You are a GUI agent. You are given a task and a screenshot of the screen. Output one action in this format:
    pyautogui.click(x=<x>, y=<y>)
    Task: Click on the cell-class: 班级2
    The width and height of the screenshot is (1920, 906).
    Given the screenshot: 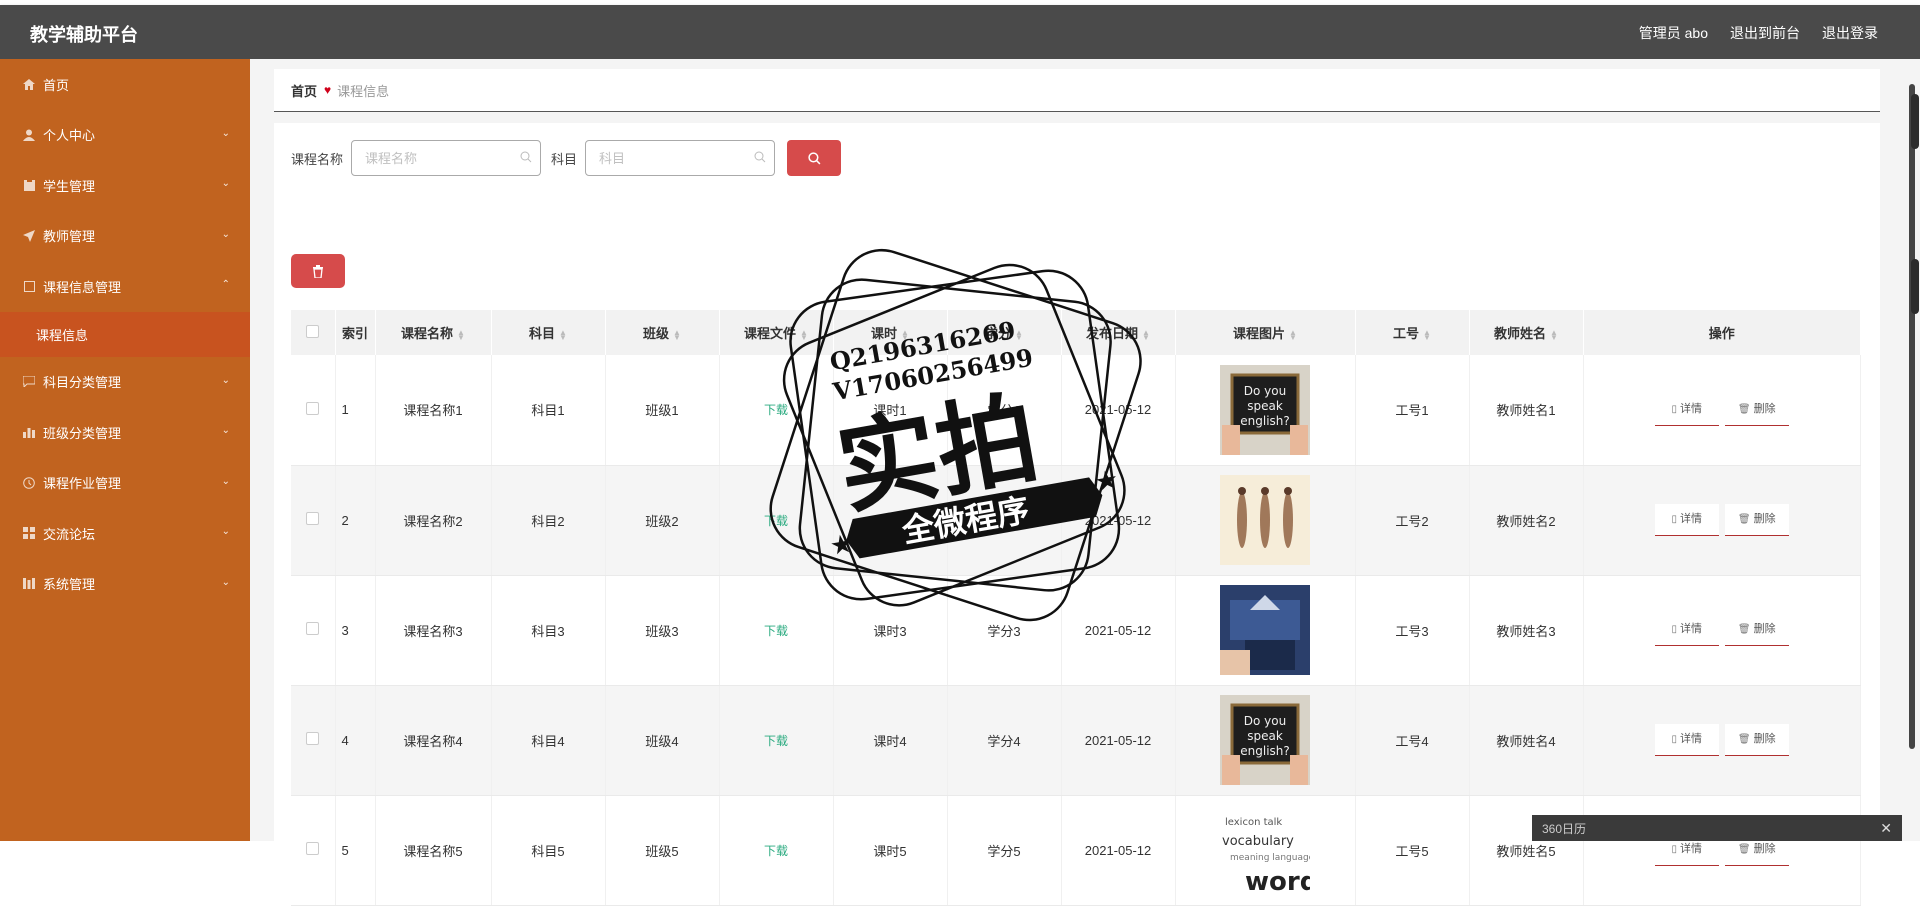 What is the action you would take?
    pyautogui.click(x=662, y=520)
    